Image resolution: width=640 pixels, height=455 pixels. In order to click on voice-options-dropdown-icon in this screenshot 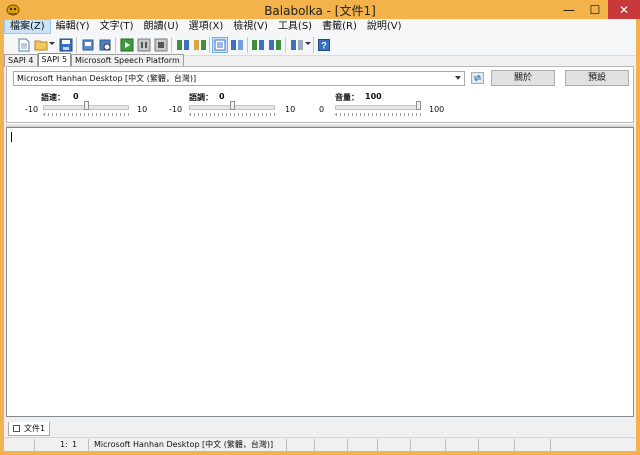, I will do `click(308, 43)`.